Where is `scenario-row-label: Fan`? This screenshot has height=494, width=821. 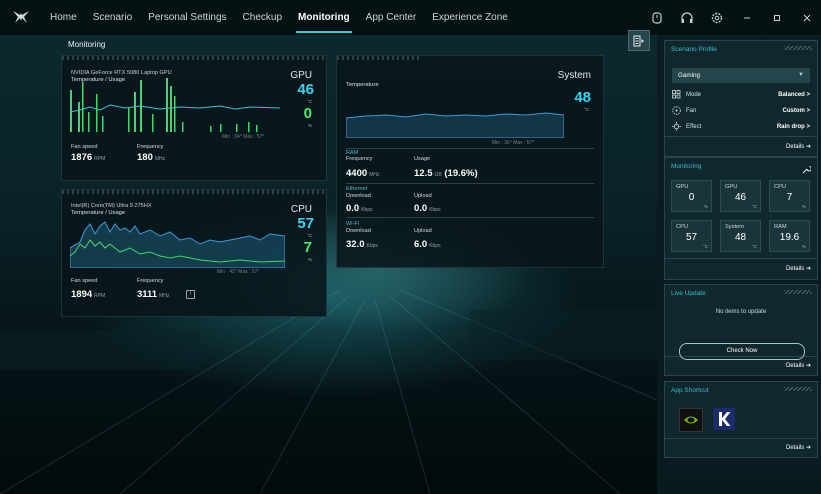
scenario-row-label: Fan is located at coordinates (691, 111).